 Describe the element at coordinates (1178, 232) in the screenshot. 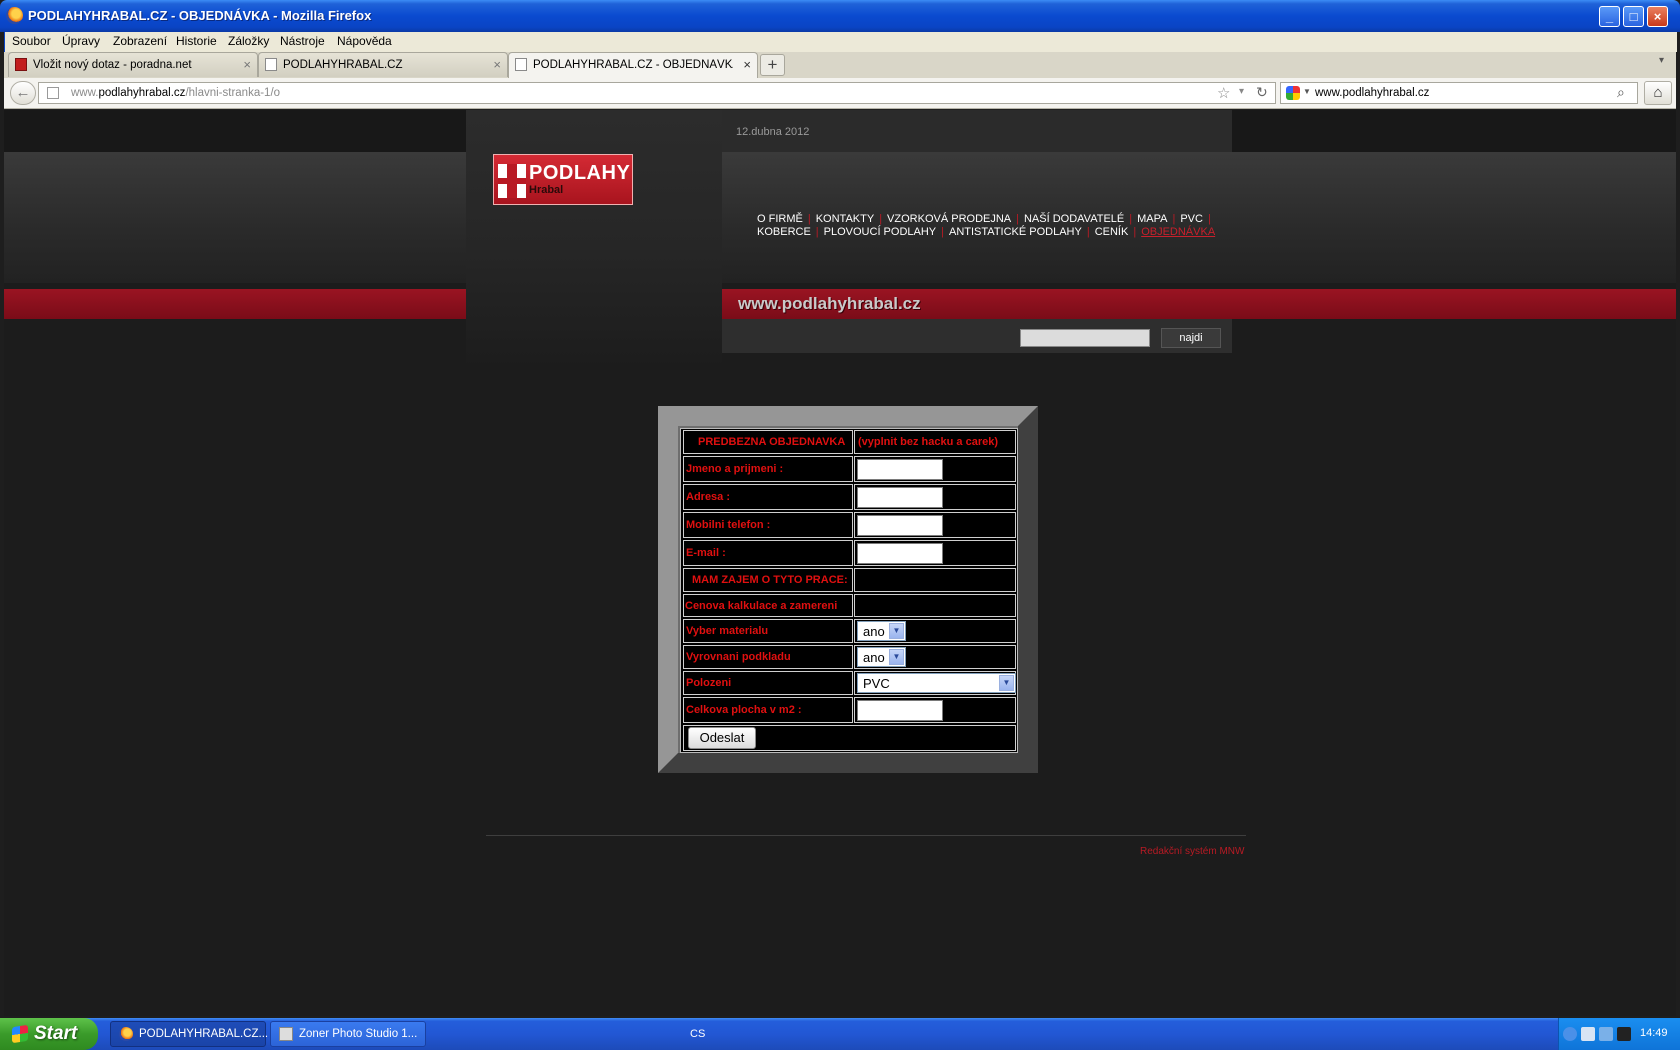

I see `nav-objednavka: OBJEDNÁVKA` at that location.